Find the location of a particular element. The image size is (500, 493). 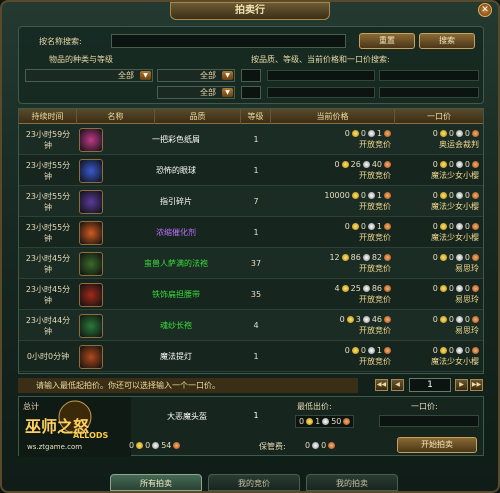

pagination: ◀◀ ◀ 1 ▶ ▶▶ is located at coordinates (430, 385).